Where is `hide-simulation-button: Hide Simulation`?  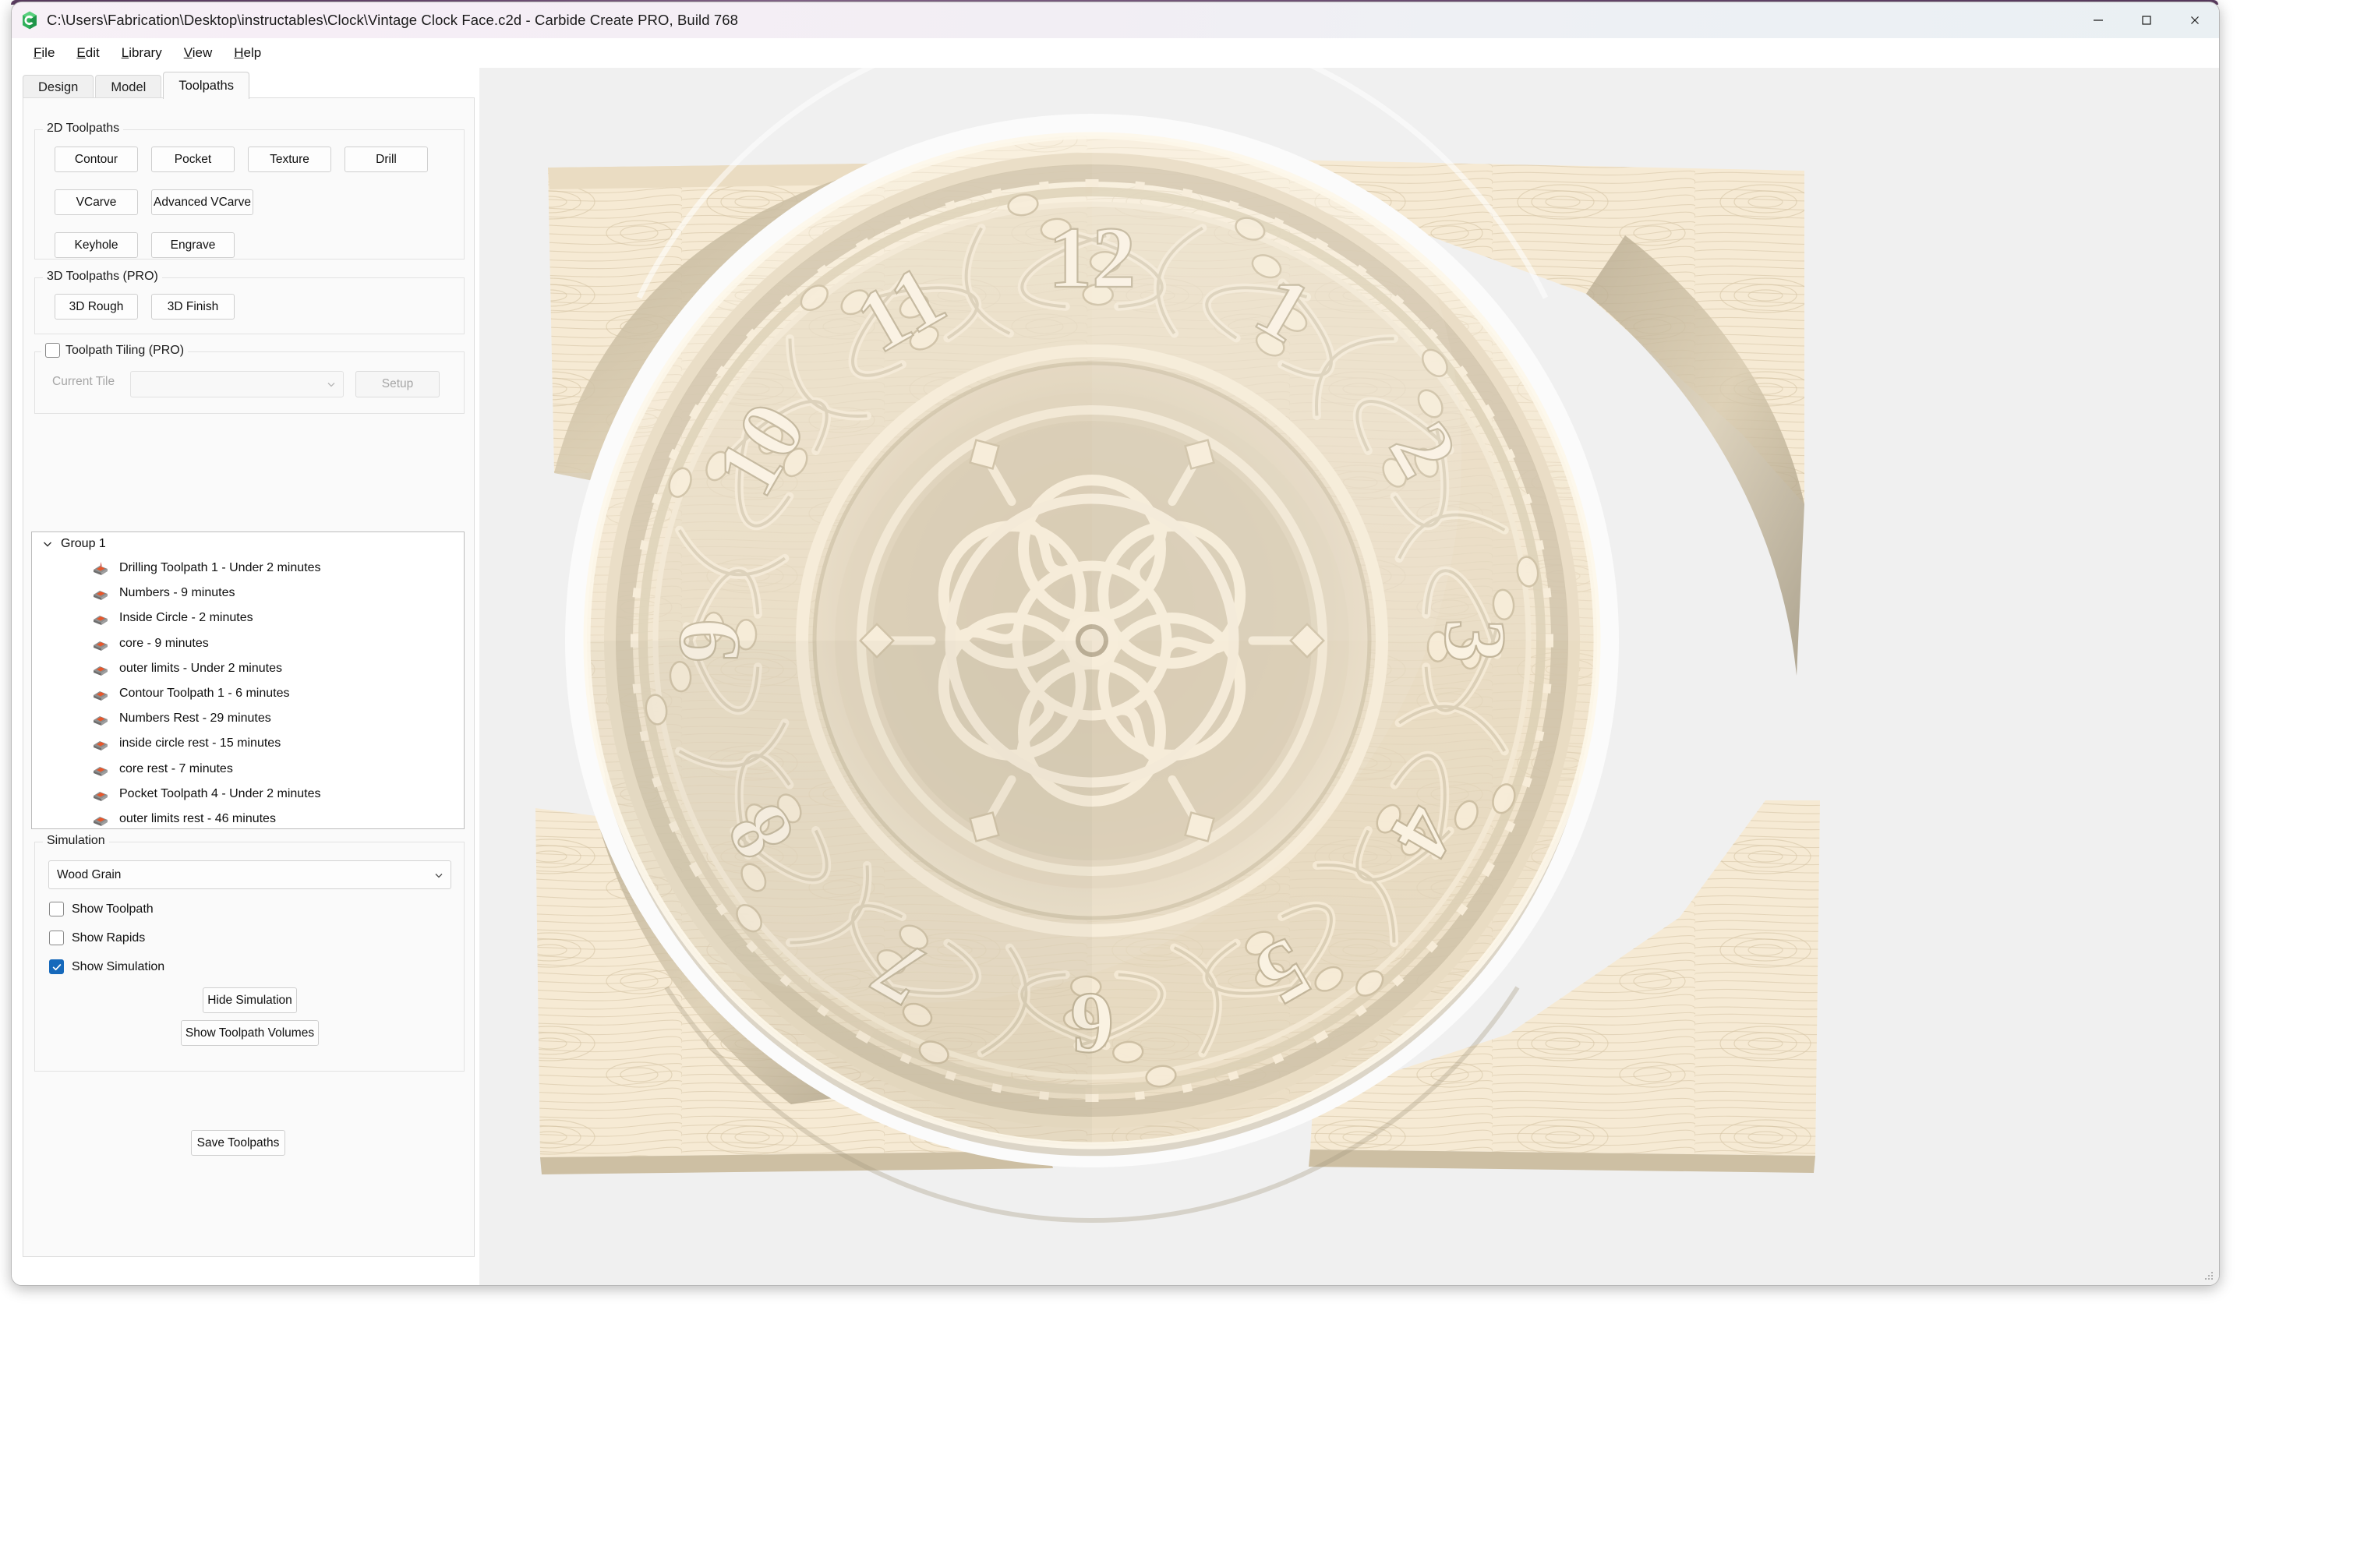 hide-simulation-button: Hide Simulation is located at coordinates (250, 1000).